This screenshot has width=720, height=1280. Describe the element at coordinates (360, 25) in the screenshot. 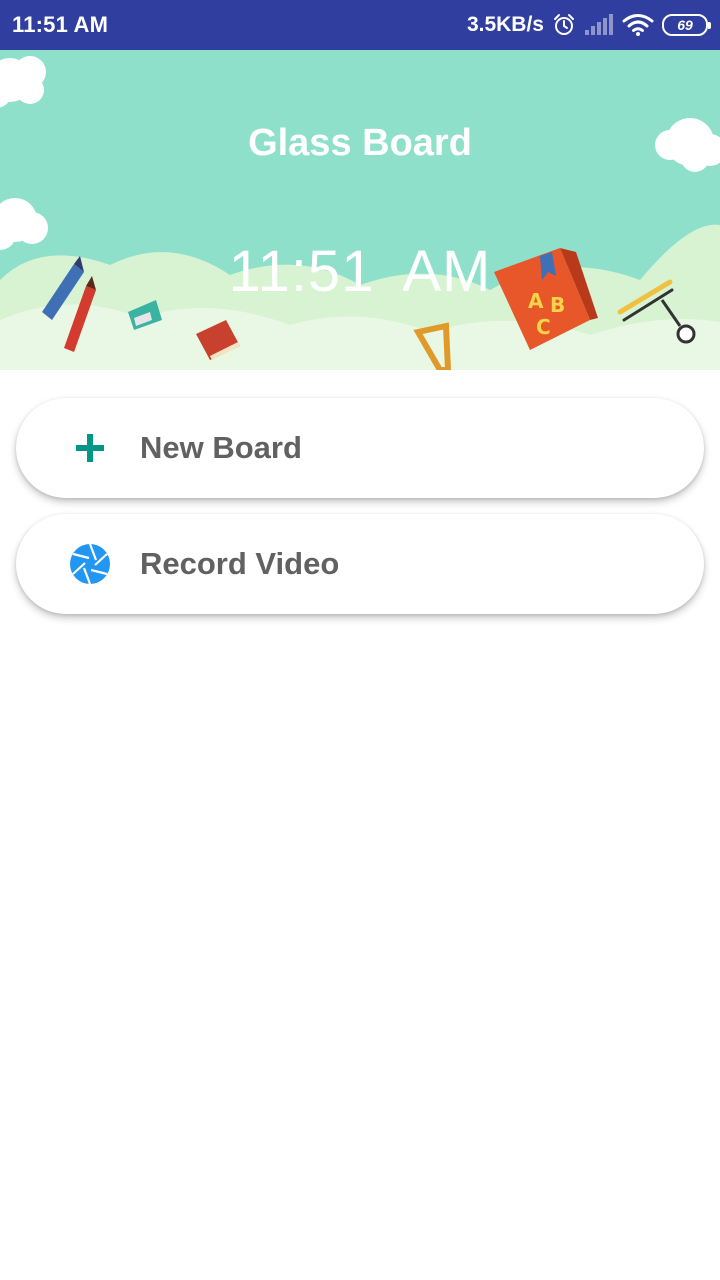

I see `status-bar: 11:51 AM 3.5KB/s 69` at that location.